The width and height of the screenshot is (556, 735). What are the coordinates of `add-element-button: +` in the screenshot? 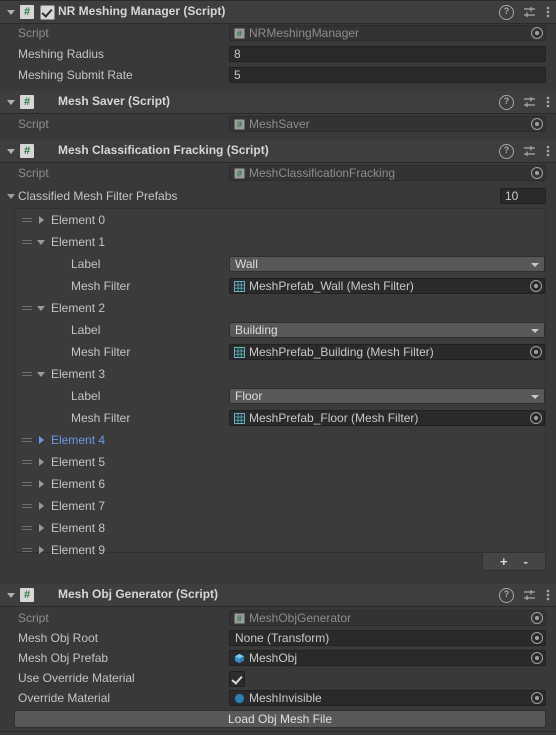 It's located at (504, 561).